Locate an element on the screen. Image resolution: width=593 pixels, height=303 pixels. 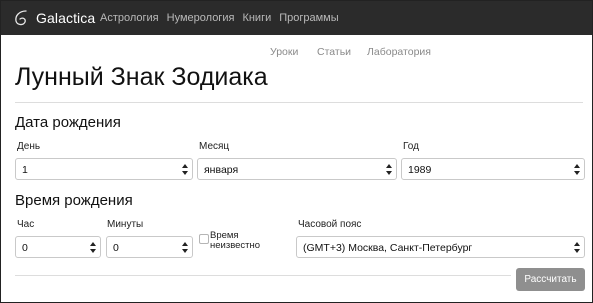
nav-item-programs: Программы is located at coordinates (308, 18).